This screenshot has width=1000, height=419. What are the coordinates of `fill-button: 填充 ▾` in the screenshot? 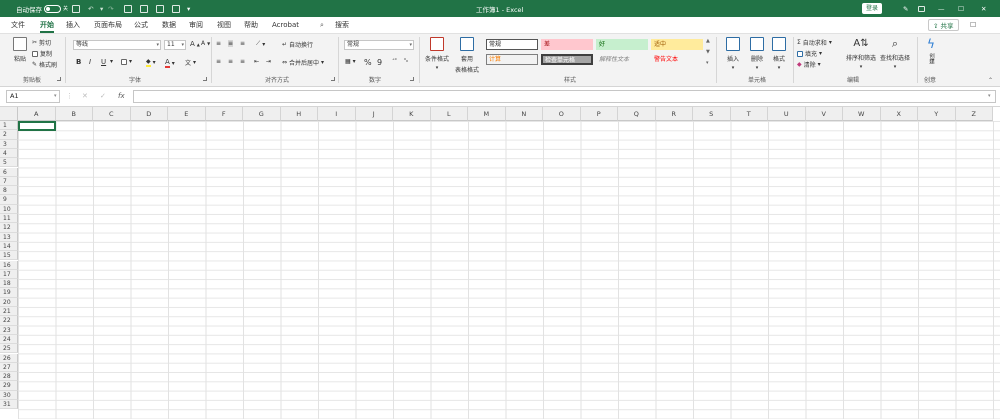 It's located at (809, 53).